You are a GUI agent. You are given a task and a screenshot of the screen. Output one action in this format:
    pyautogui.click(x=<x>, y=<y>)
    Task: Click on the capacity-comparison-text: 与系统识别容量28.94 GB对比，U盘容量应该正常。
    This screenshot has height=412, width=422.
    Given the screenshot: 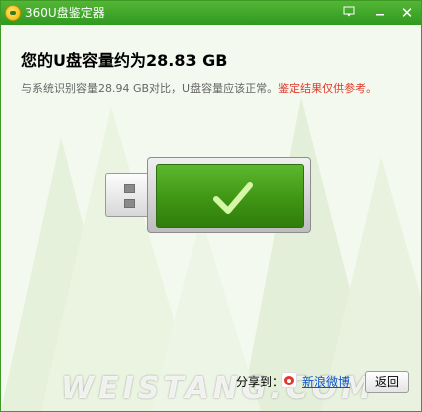 What is the action you would take?
    pyautogui.click(x=150, y=88)
    